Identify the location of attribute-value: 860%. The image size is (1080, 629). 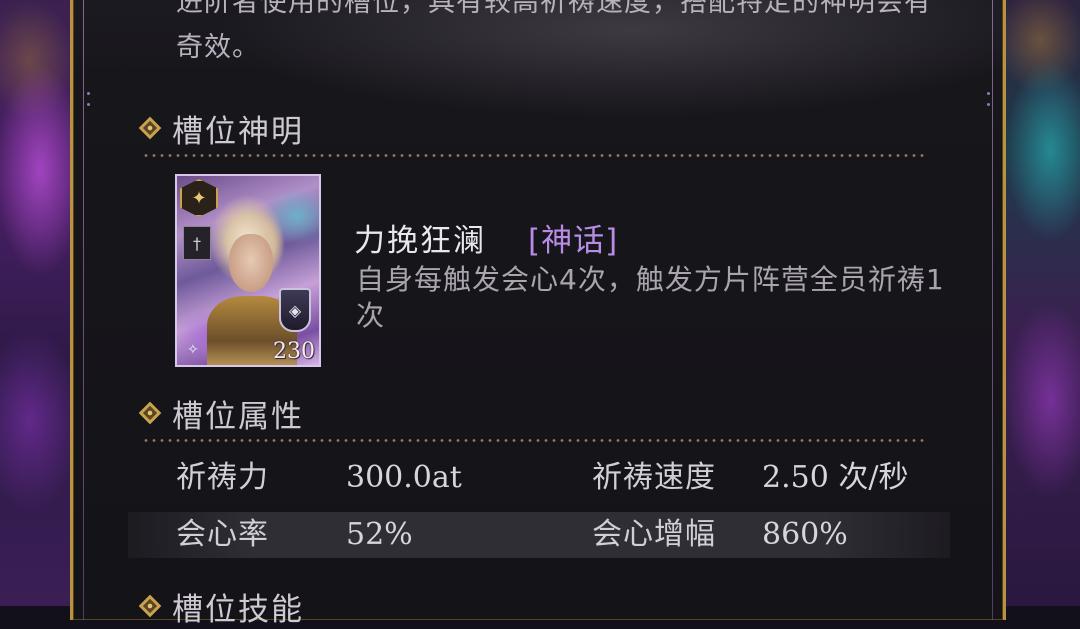
(805, 534).